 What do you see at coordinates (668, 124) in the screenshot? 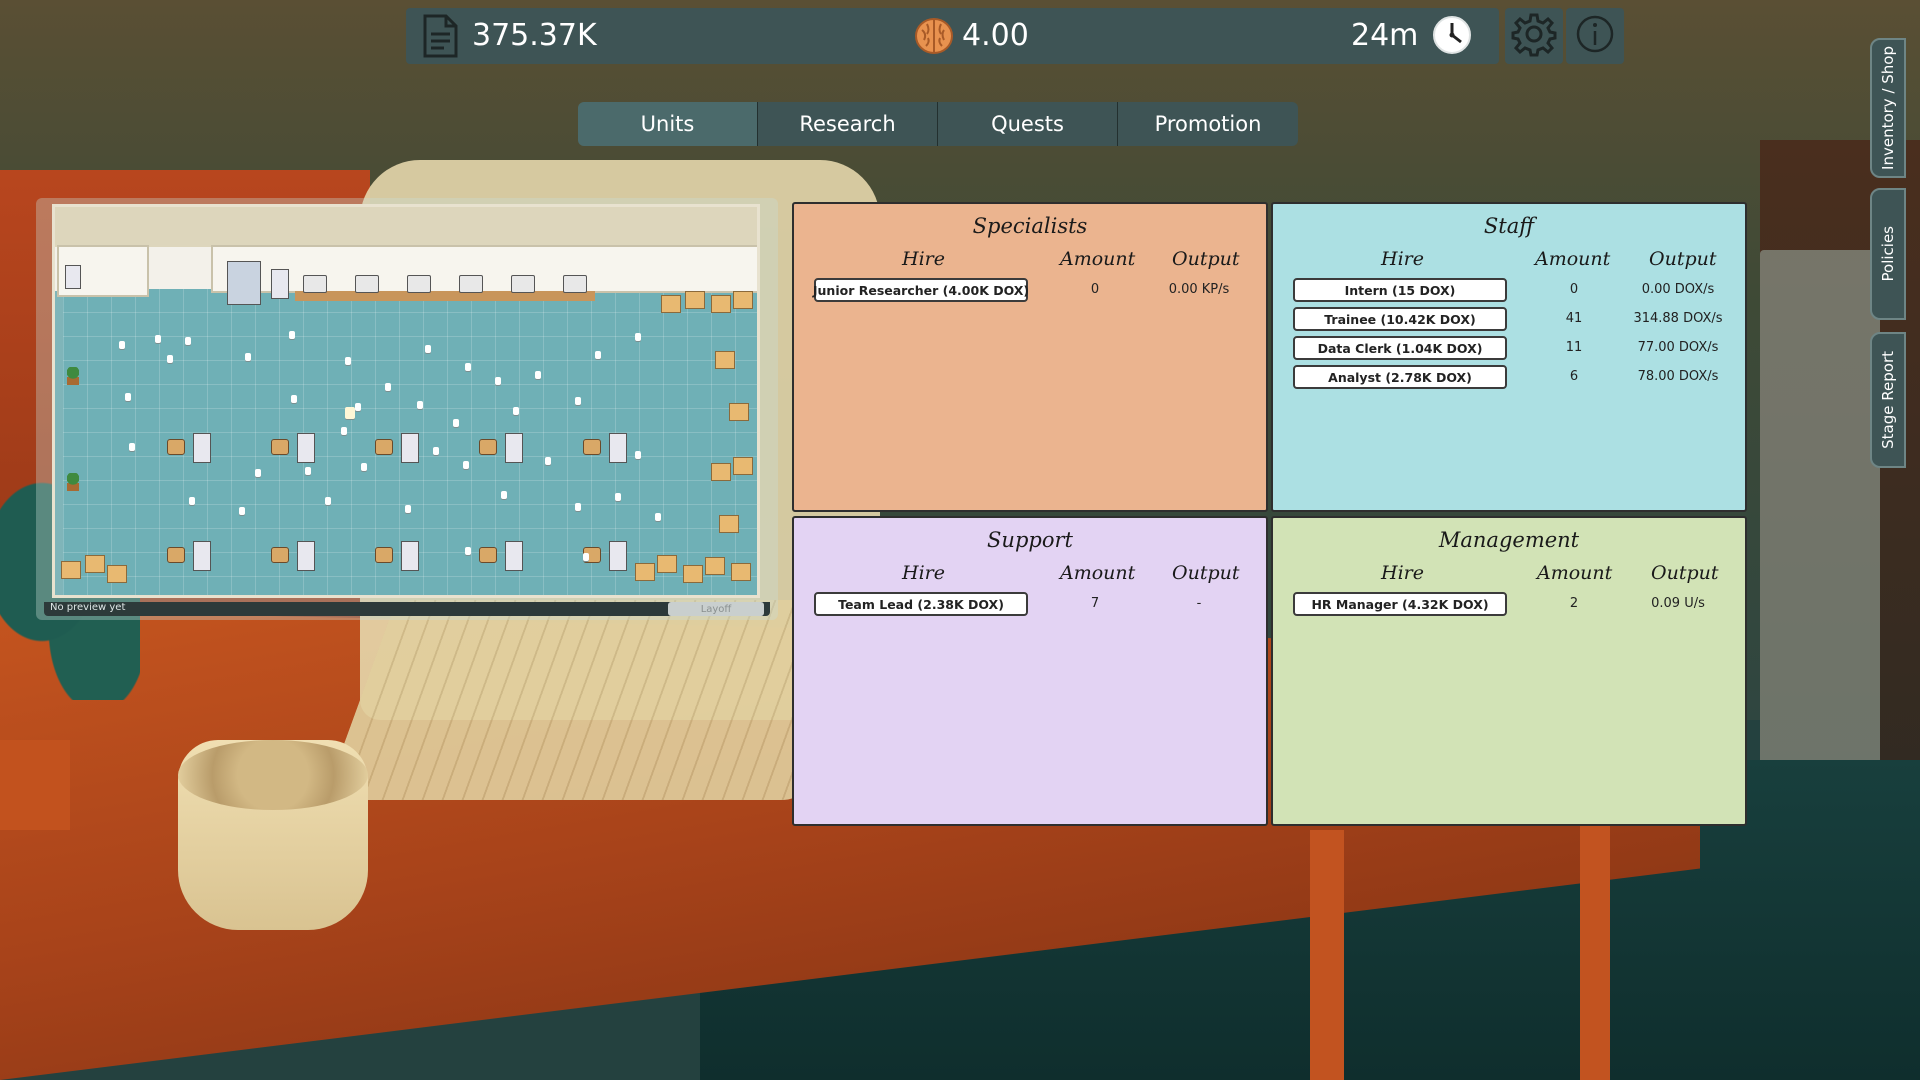
I see `tab-units: Units` at bounding box center [668, 124].